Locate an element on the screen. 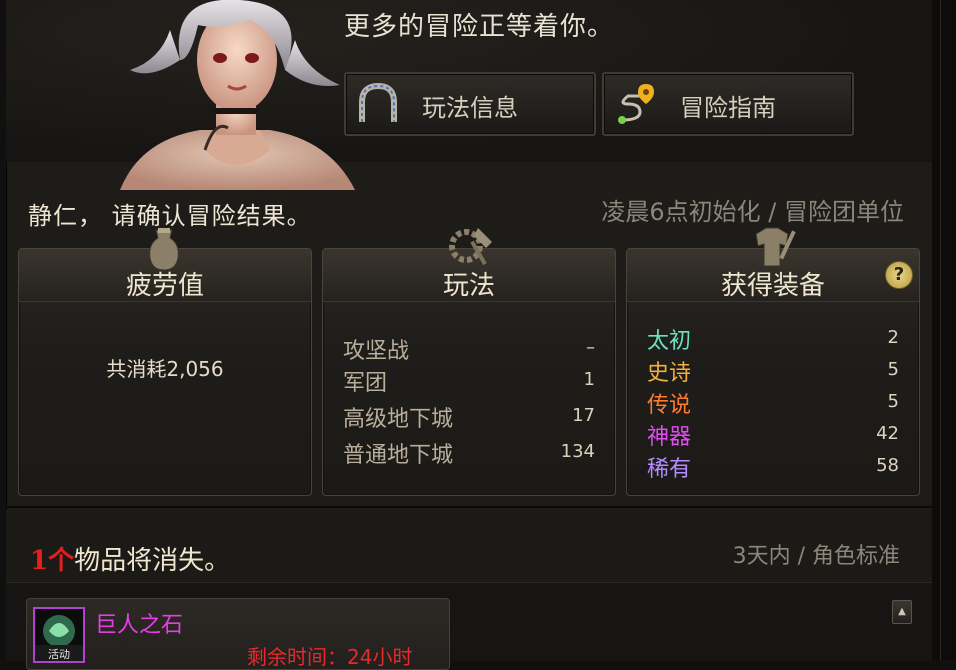 Image resolution: width=956 pixels, height=670 pixels. expiring-note: 3天内 / 角色标准 is located at coordinates (816, 556).